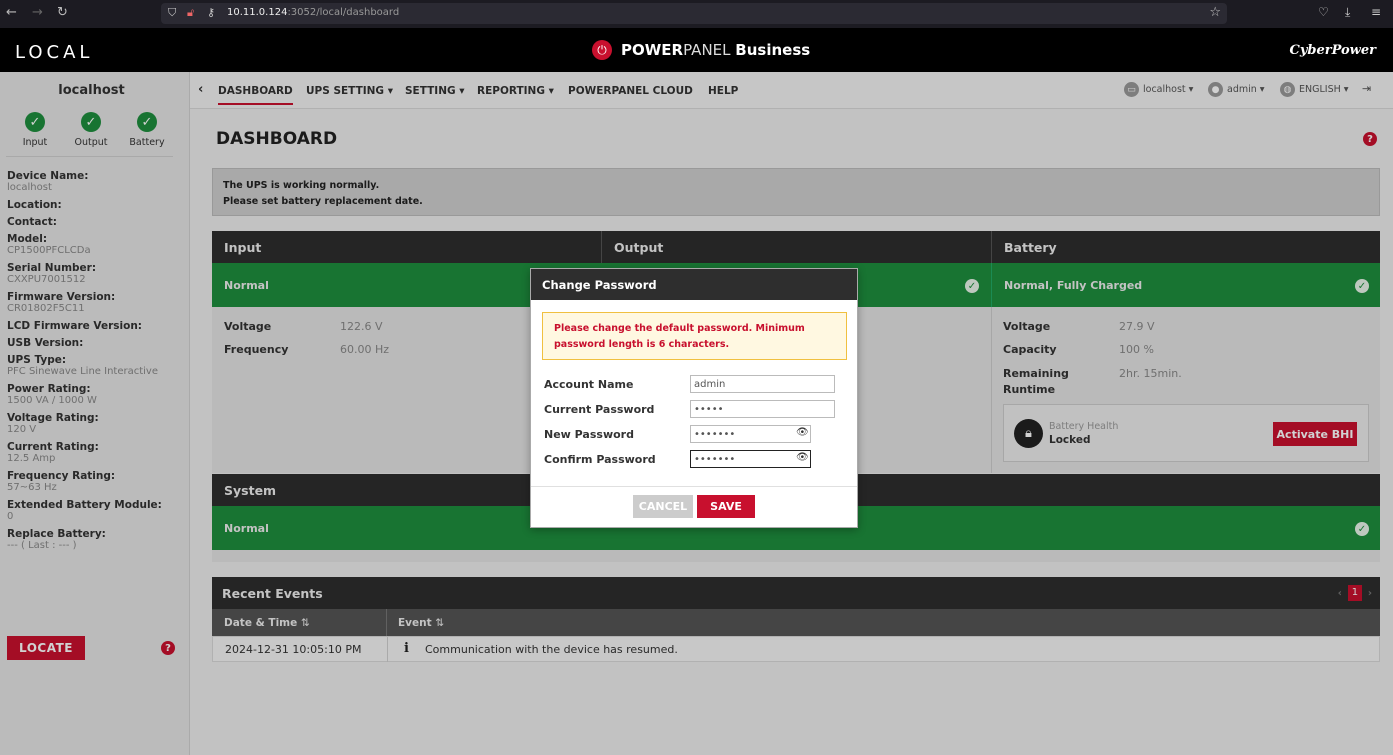 Image resolution: width=1393 pixels, height=755 pixels. I want to click on account-name-label: Account Name, so click(589, 384).